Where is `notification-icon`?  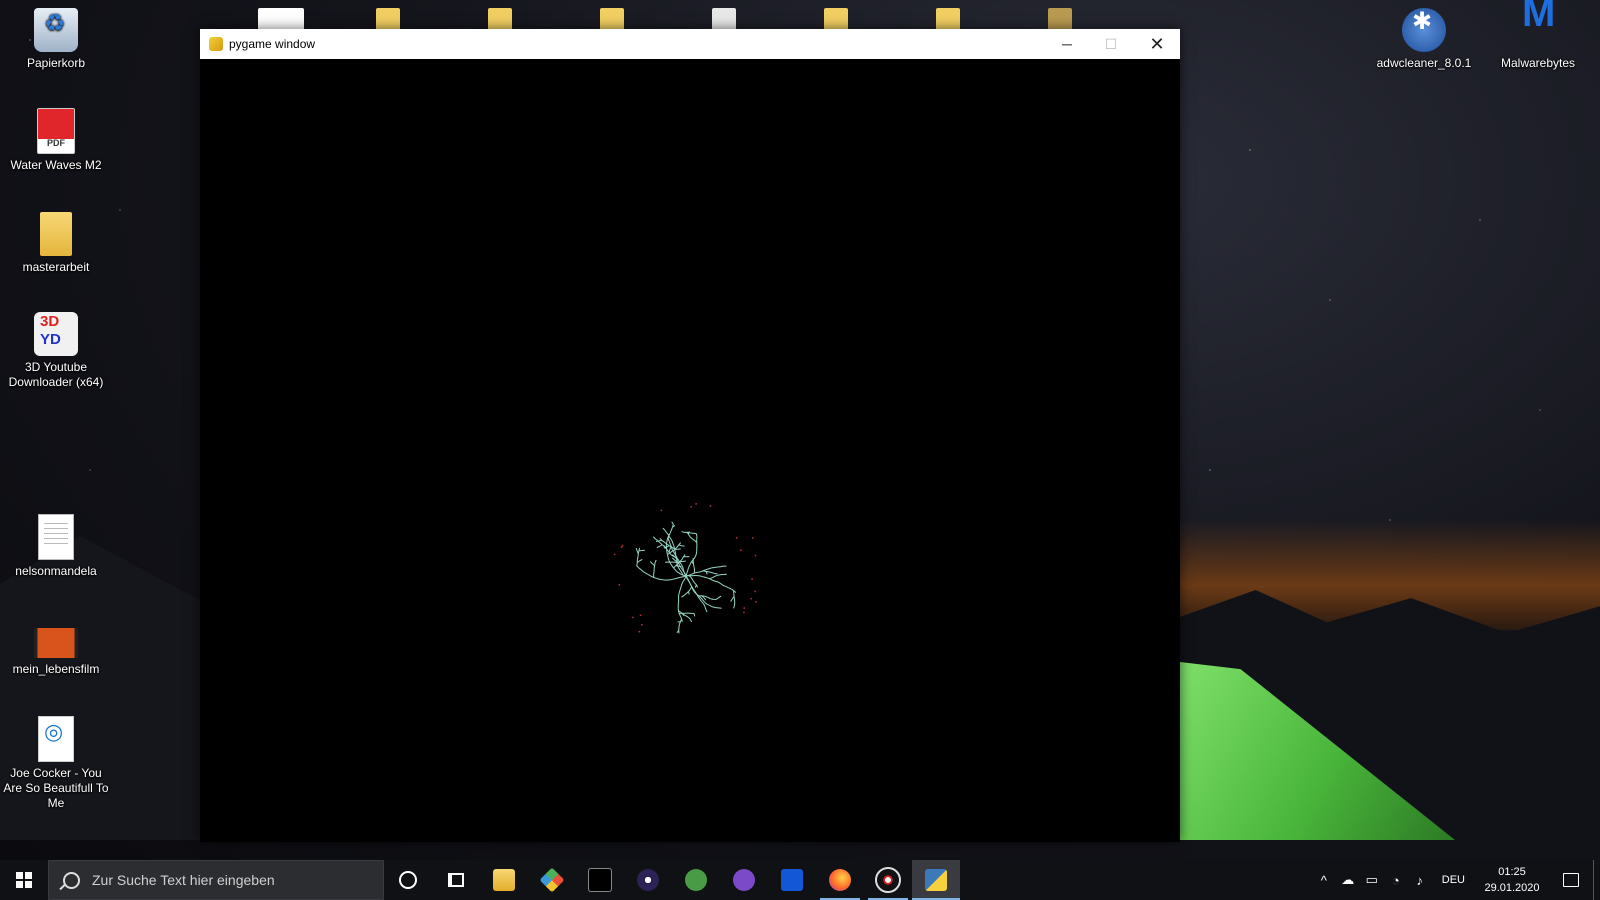
notification-icon is located at coordinates (1571, 880).